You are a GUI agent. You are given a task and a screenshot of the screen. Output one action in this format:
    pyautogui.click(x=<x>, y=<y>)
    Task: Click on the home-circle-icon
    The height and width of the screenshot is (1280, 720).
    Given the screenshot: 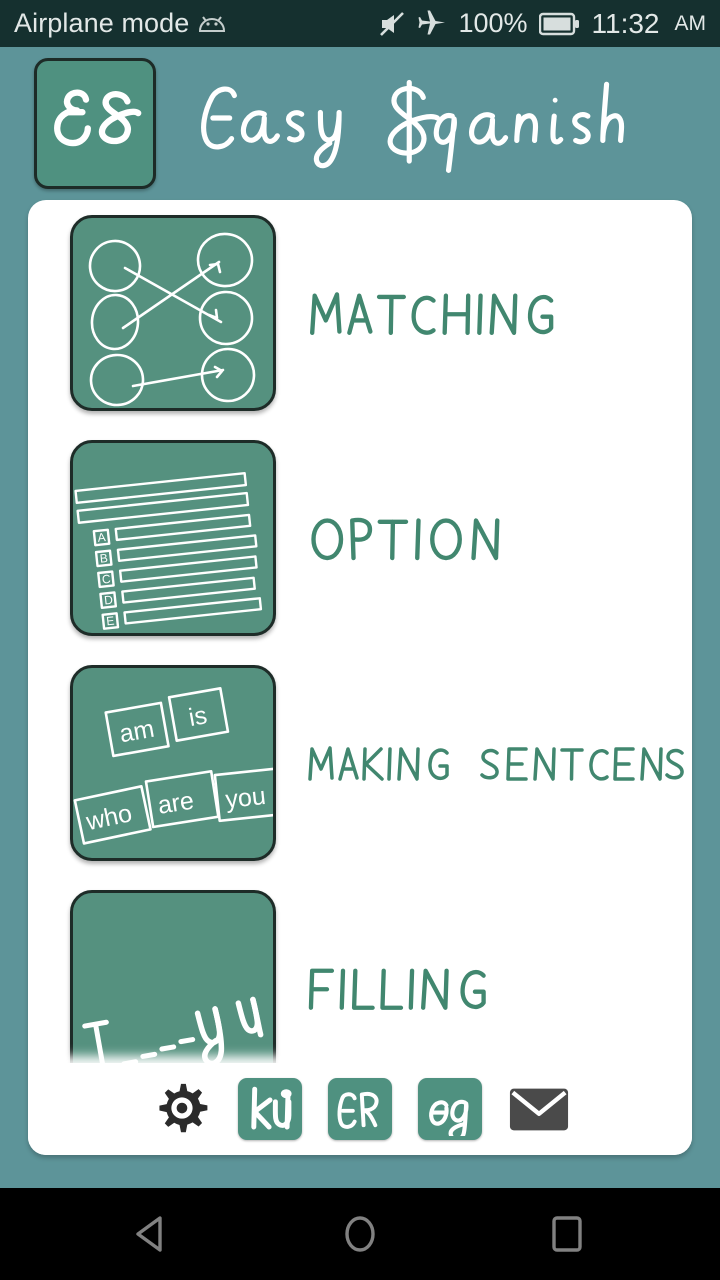 What is the action you would take?
    pyautogui.click(x=360, y=1234)
    